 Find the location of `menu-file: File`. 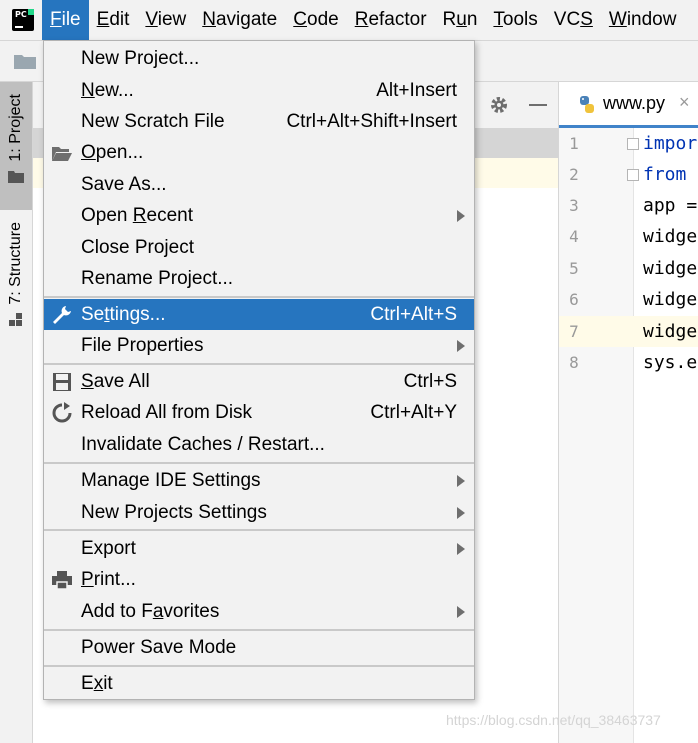

menu-file: File is located at coordinates (65, 20).